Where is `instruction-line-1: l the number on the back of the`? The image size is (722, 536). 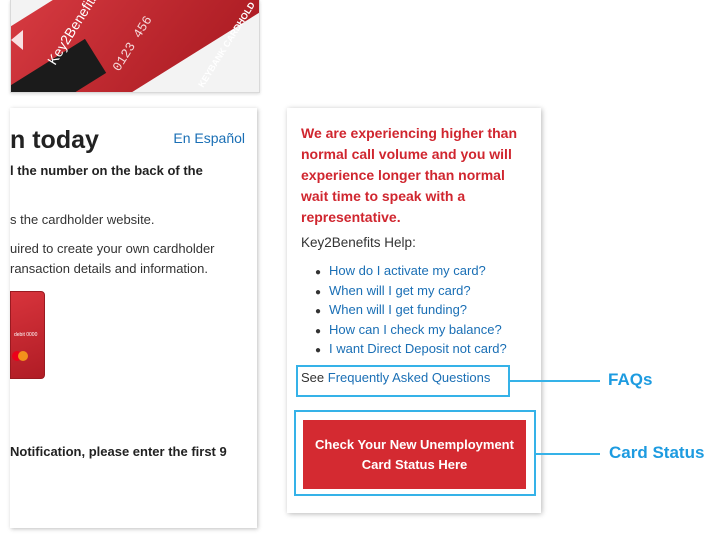 instruction-line-1: l the number on the back of the is located at coordinates (106, 170).